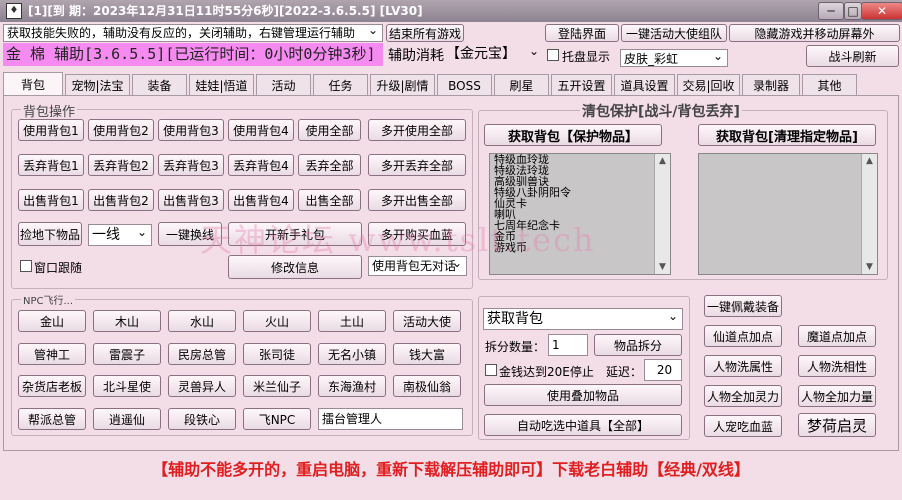 The height and width of the screenshot is (500, 902). I want to click on drop-bag2-button: 丢弃背包2, so click(121, 165).